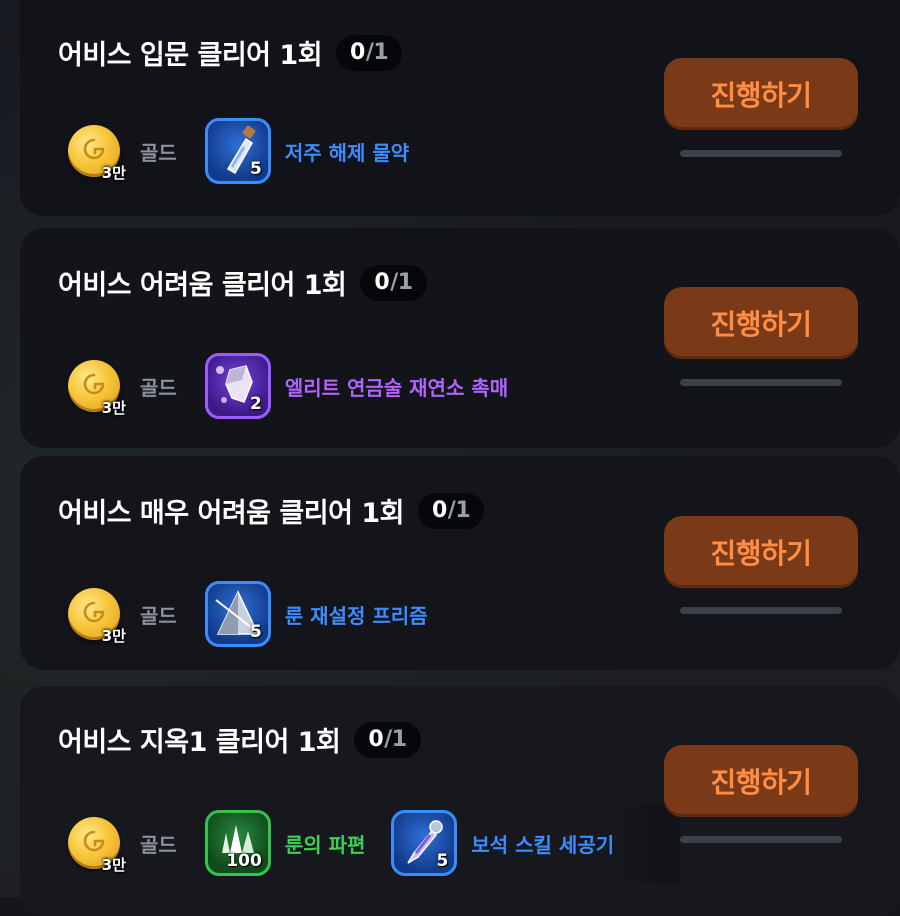 This screenshot has width=900, height=916. What do you see at coordinates (190, 55) in the screenshot?
I see `quest-title: 어비스 입문 클리어 1회` at bounding box center [190, 55].